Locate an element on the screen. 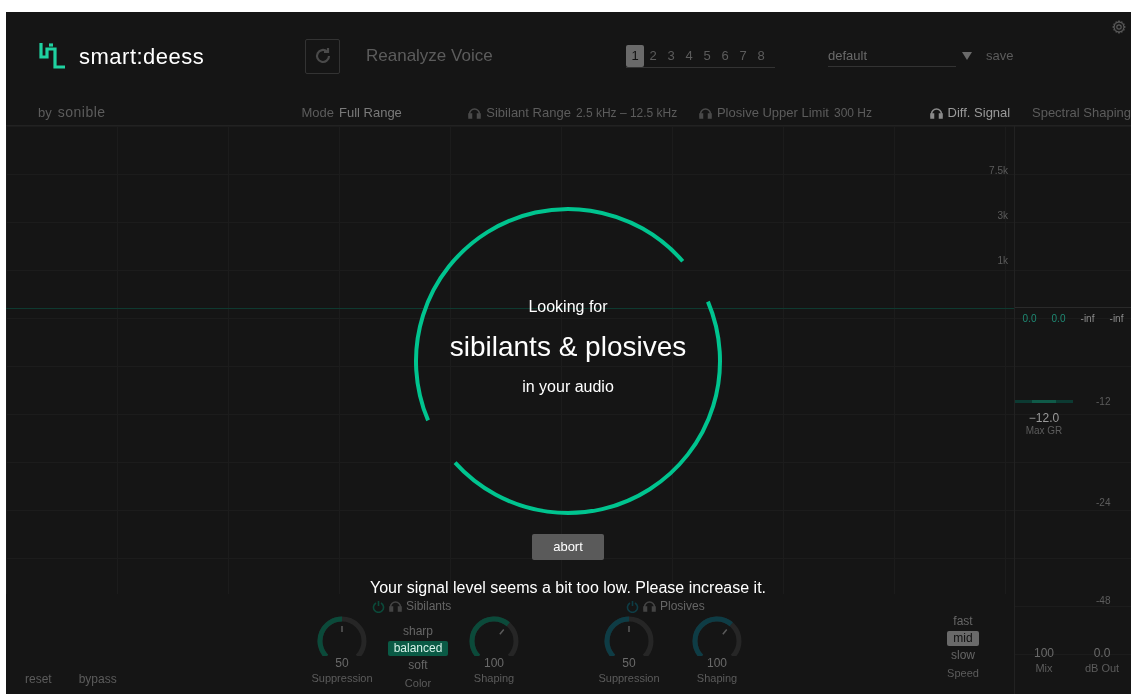 This screenshot has width=1131, height=694. option-label: Speed is located at coordinates (963, 673).